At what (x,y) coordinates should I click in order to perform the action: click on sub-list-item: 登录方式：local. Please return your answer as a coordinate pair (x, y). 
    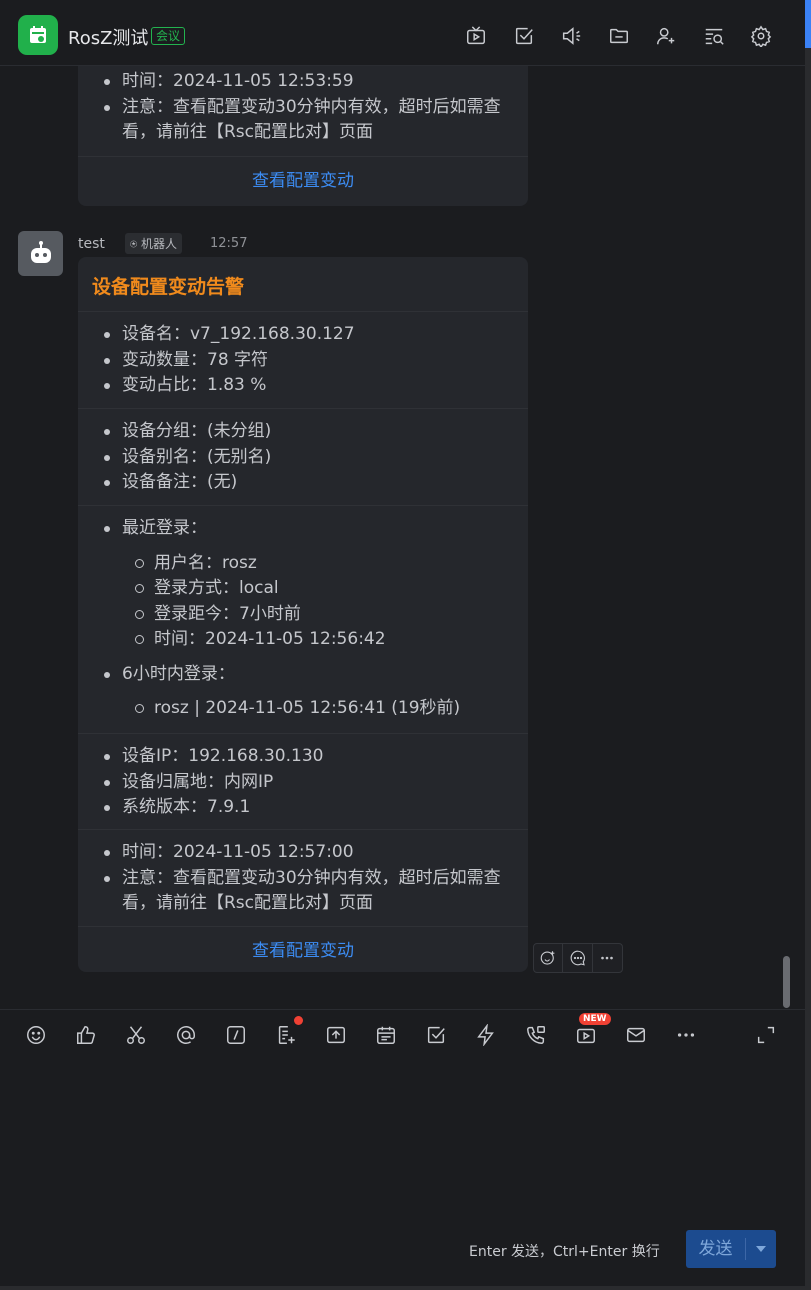
    Looking at the image, I should click on (303, 589).